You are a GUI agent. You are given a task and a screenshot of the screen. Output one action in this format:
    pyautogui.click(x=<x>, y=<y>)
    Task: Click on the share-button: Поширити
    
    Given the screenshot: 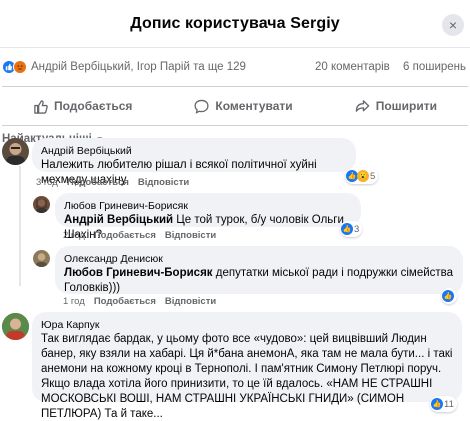 What is the action you would take?
    pyautogui.click(x=396, y=106)
    